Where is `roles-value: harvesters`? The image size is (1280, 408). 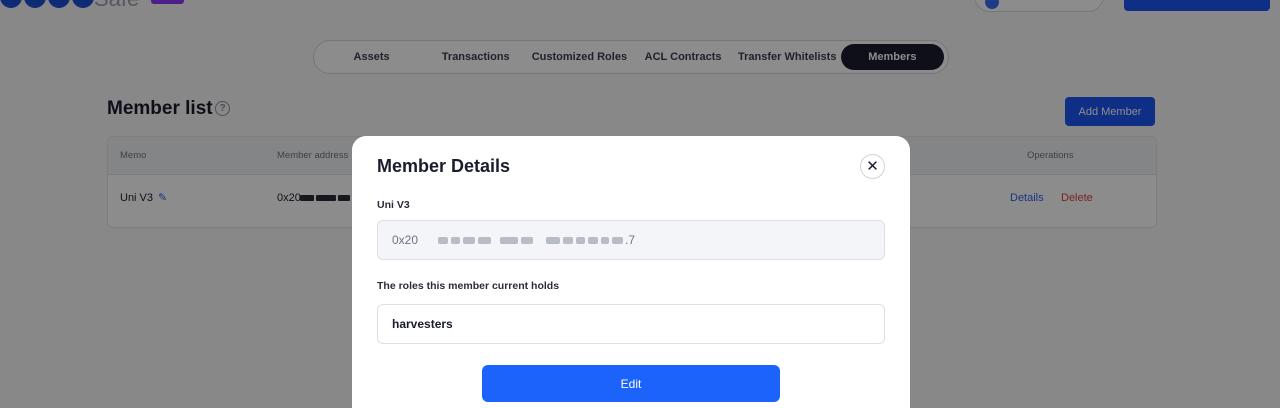 roles-value: harvesters is located at coordinates (422, 324).